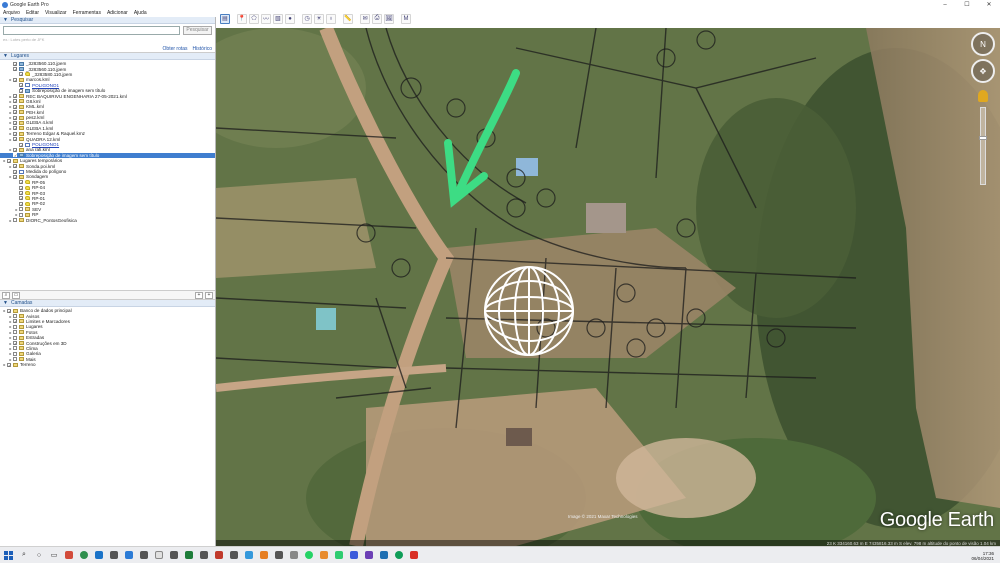 This screenshot has height=563, width=1000. Describe the element at coordinates (278, 18) in the screenshot. I see `image-overlay-icon: ▧` at that location.